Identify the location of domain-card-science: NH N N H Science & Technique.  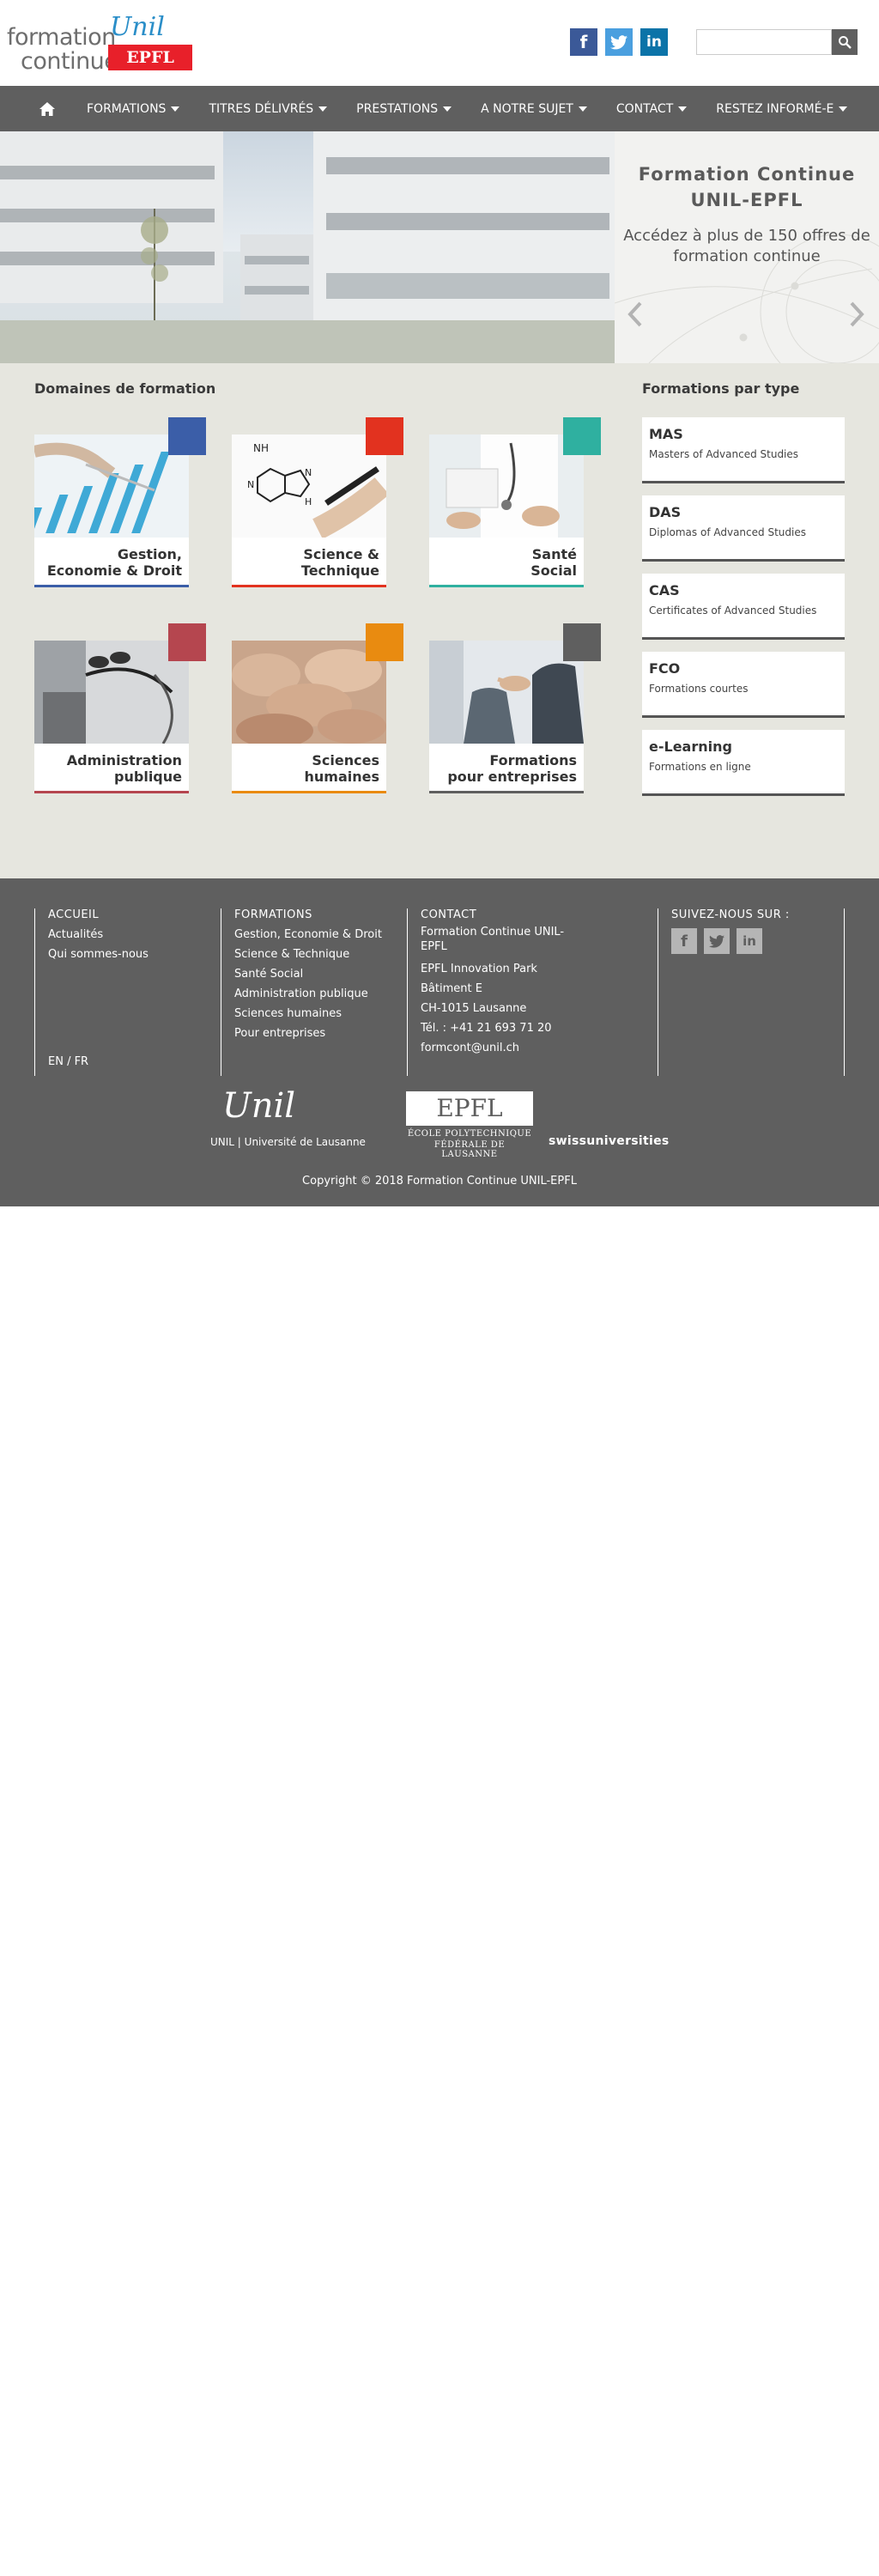
(317, 502).